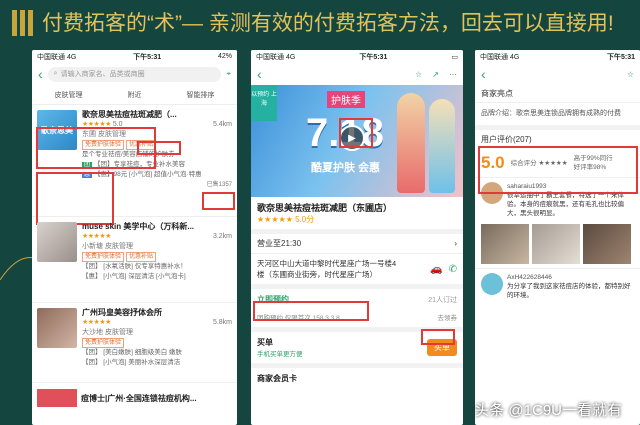  I want to click on shop-category: 小新塘 皮肤管理, so click(107, 246).